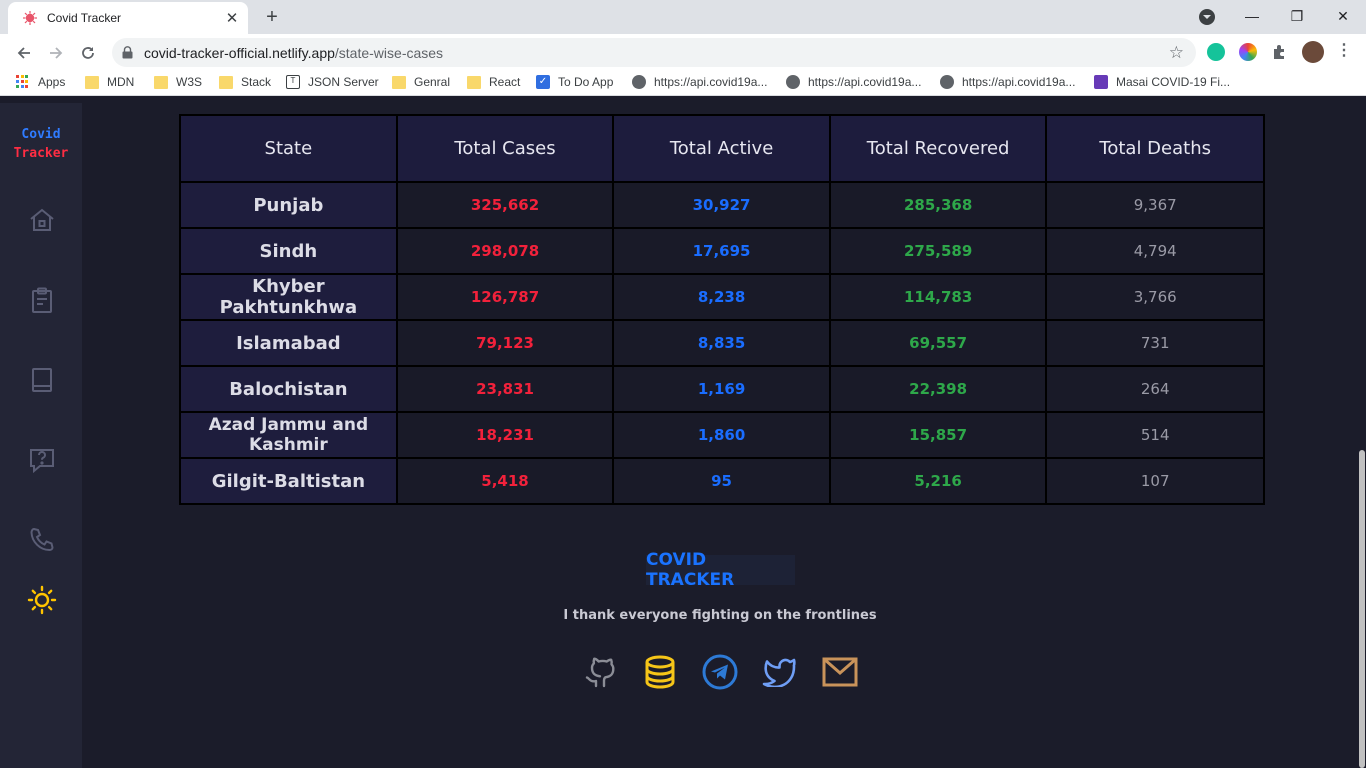  I want to click on restore-icon: ❐, so click(1297, 16).